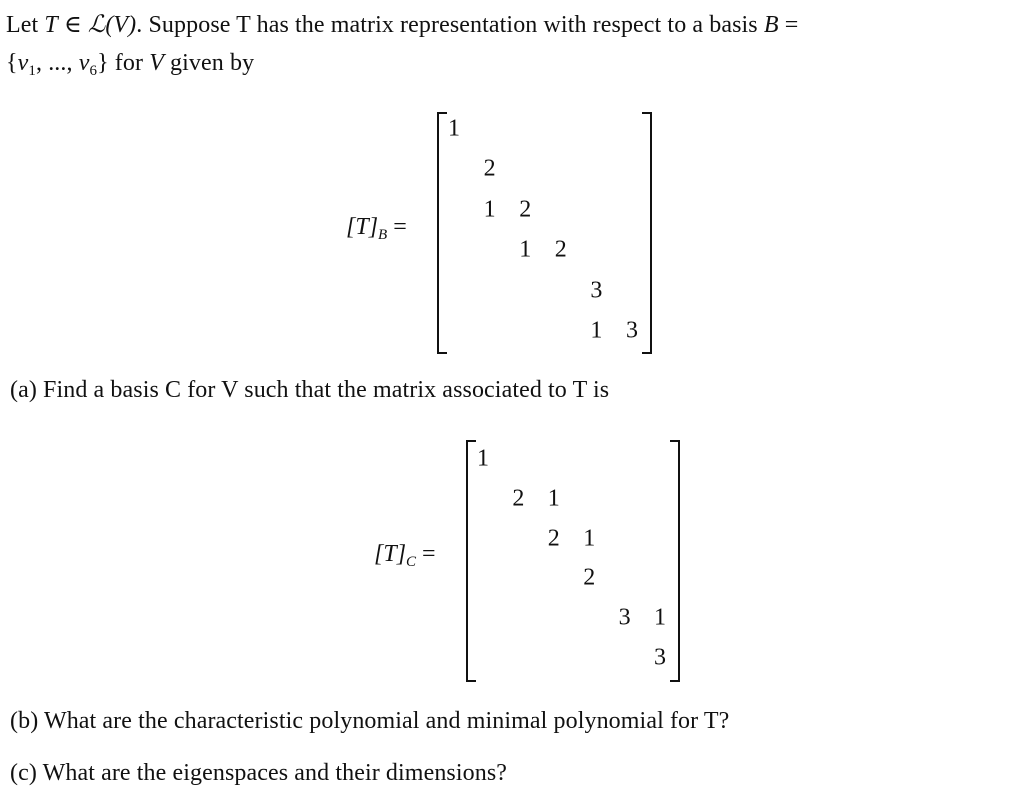  I want to click on symbol-L-V: ℒ, so click(96, 24).